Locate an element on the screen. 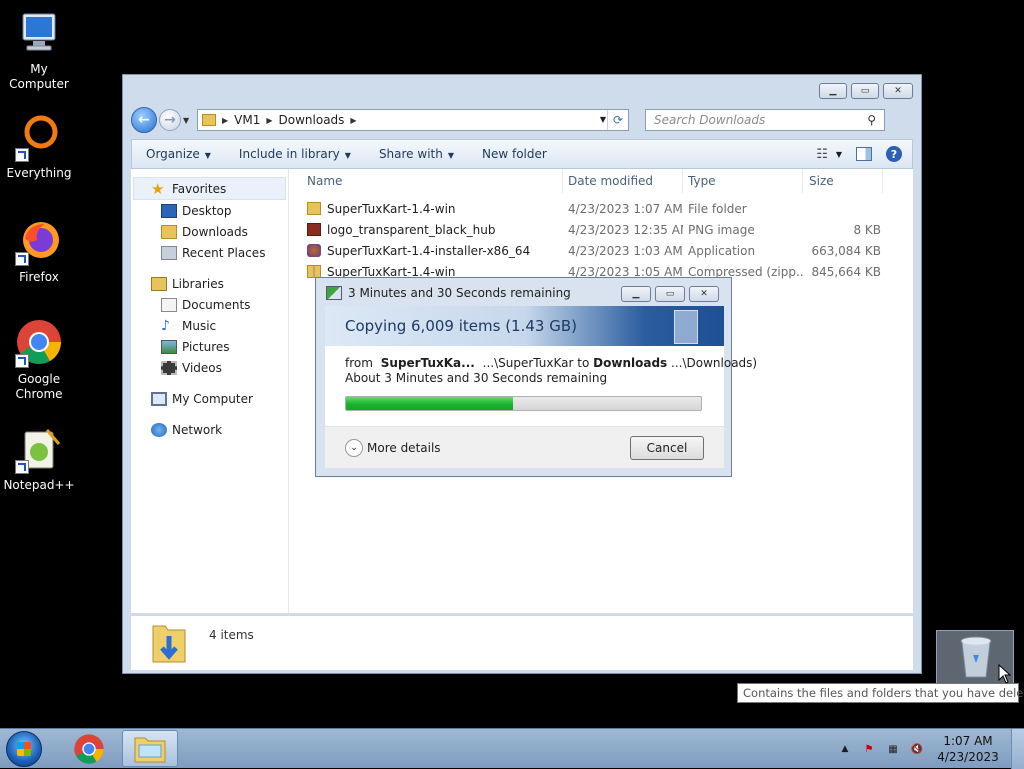 This screenshot has height=769, width=1024. nav-my-computer: My Computer is located at coordinates (209, 398).